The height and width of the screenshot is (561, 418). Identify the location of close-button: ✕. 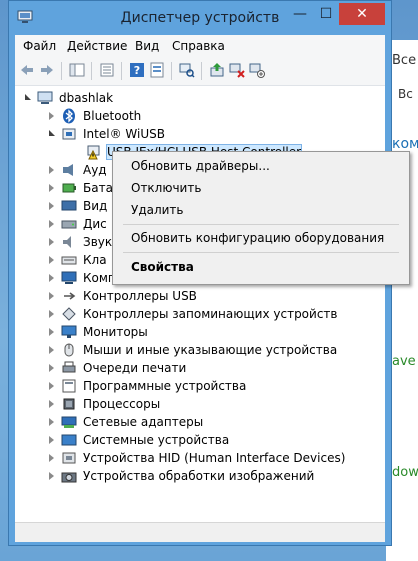
(362, 14).